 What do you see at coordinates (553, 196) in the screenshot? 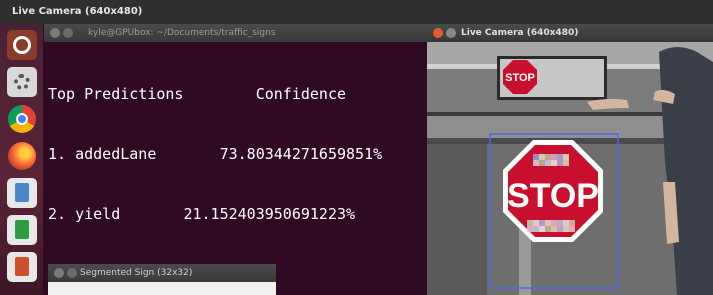
I see `stop-sign-text: STOP` at bounding box center [553, 196].